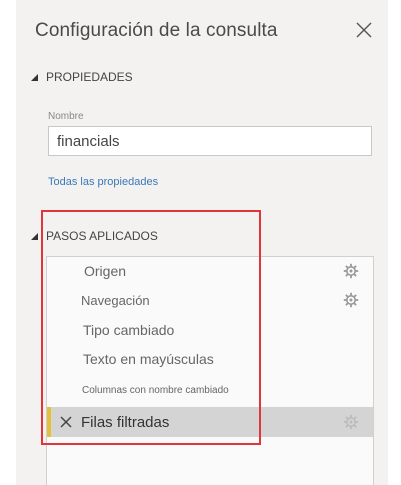 The width and height of the screenshot is (401, 485). I want to click on applied-steps-section-header: PASOS APLICADOS, so click(94, 236).